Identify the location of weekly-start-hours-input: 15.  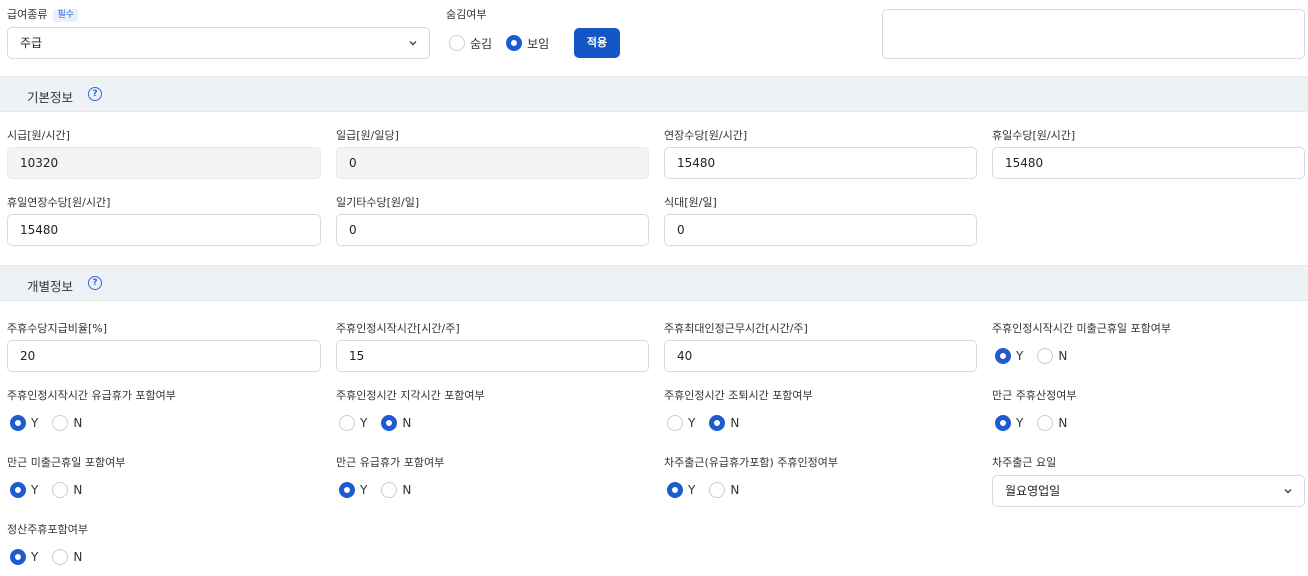
(492, 356).